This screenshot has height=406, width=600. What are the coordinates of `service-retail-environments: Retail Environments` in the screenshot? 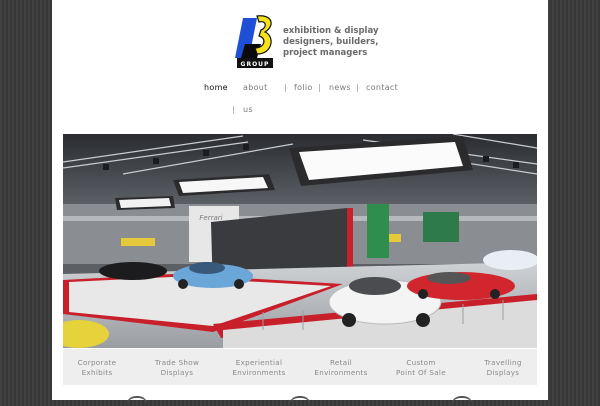 It's located at (341, 367).